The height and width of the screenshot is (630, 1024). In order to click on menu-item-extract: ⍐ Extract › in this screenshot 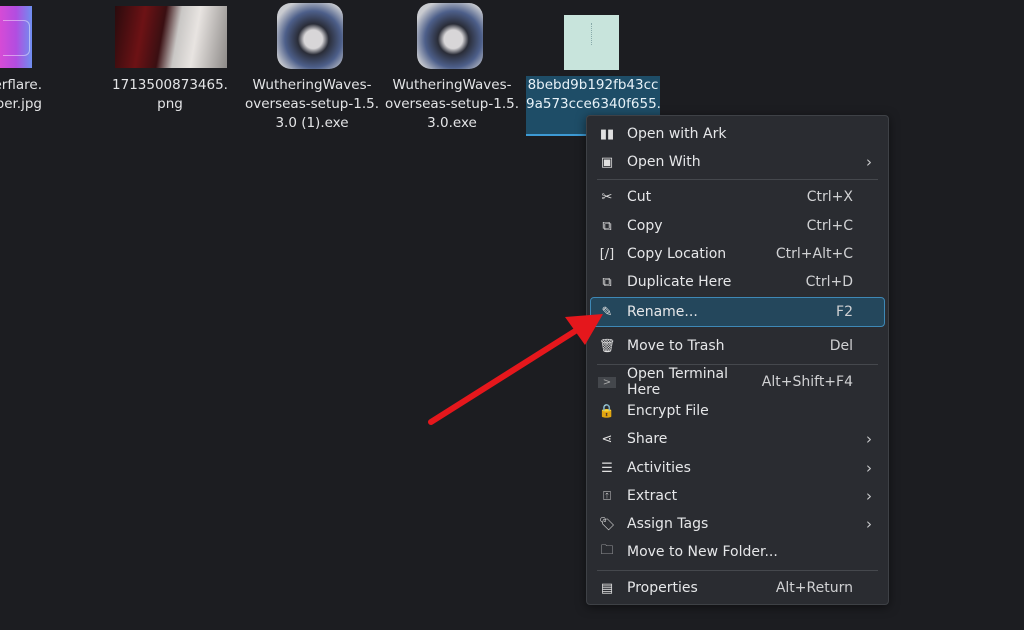, I will do `click(737, 496)`.